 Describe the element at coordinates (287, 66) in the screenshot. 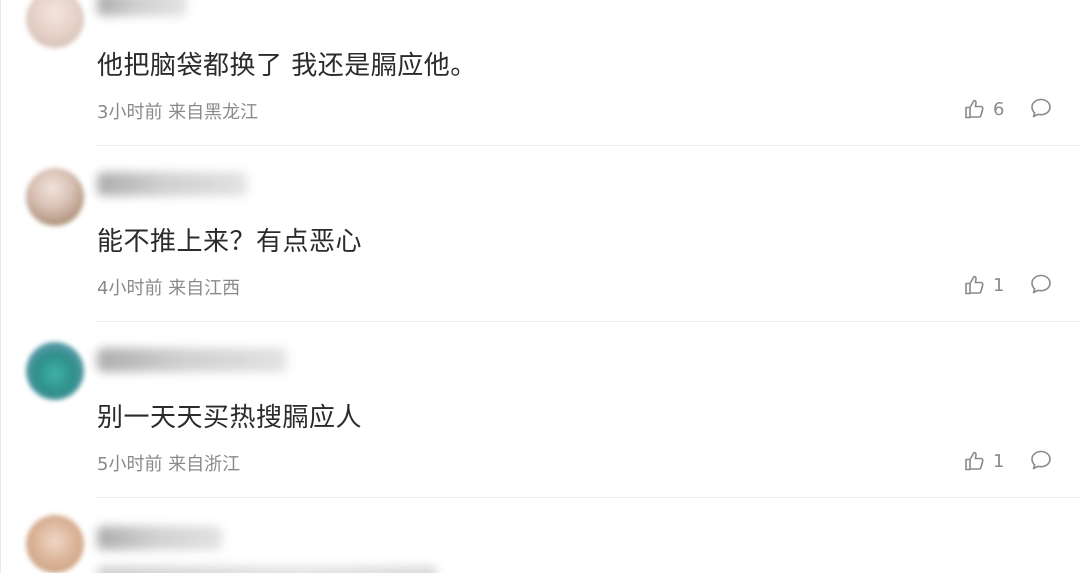

I see `comment-text: 他把脑袋都换了 我还是膈应他。` at that location.